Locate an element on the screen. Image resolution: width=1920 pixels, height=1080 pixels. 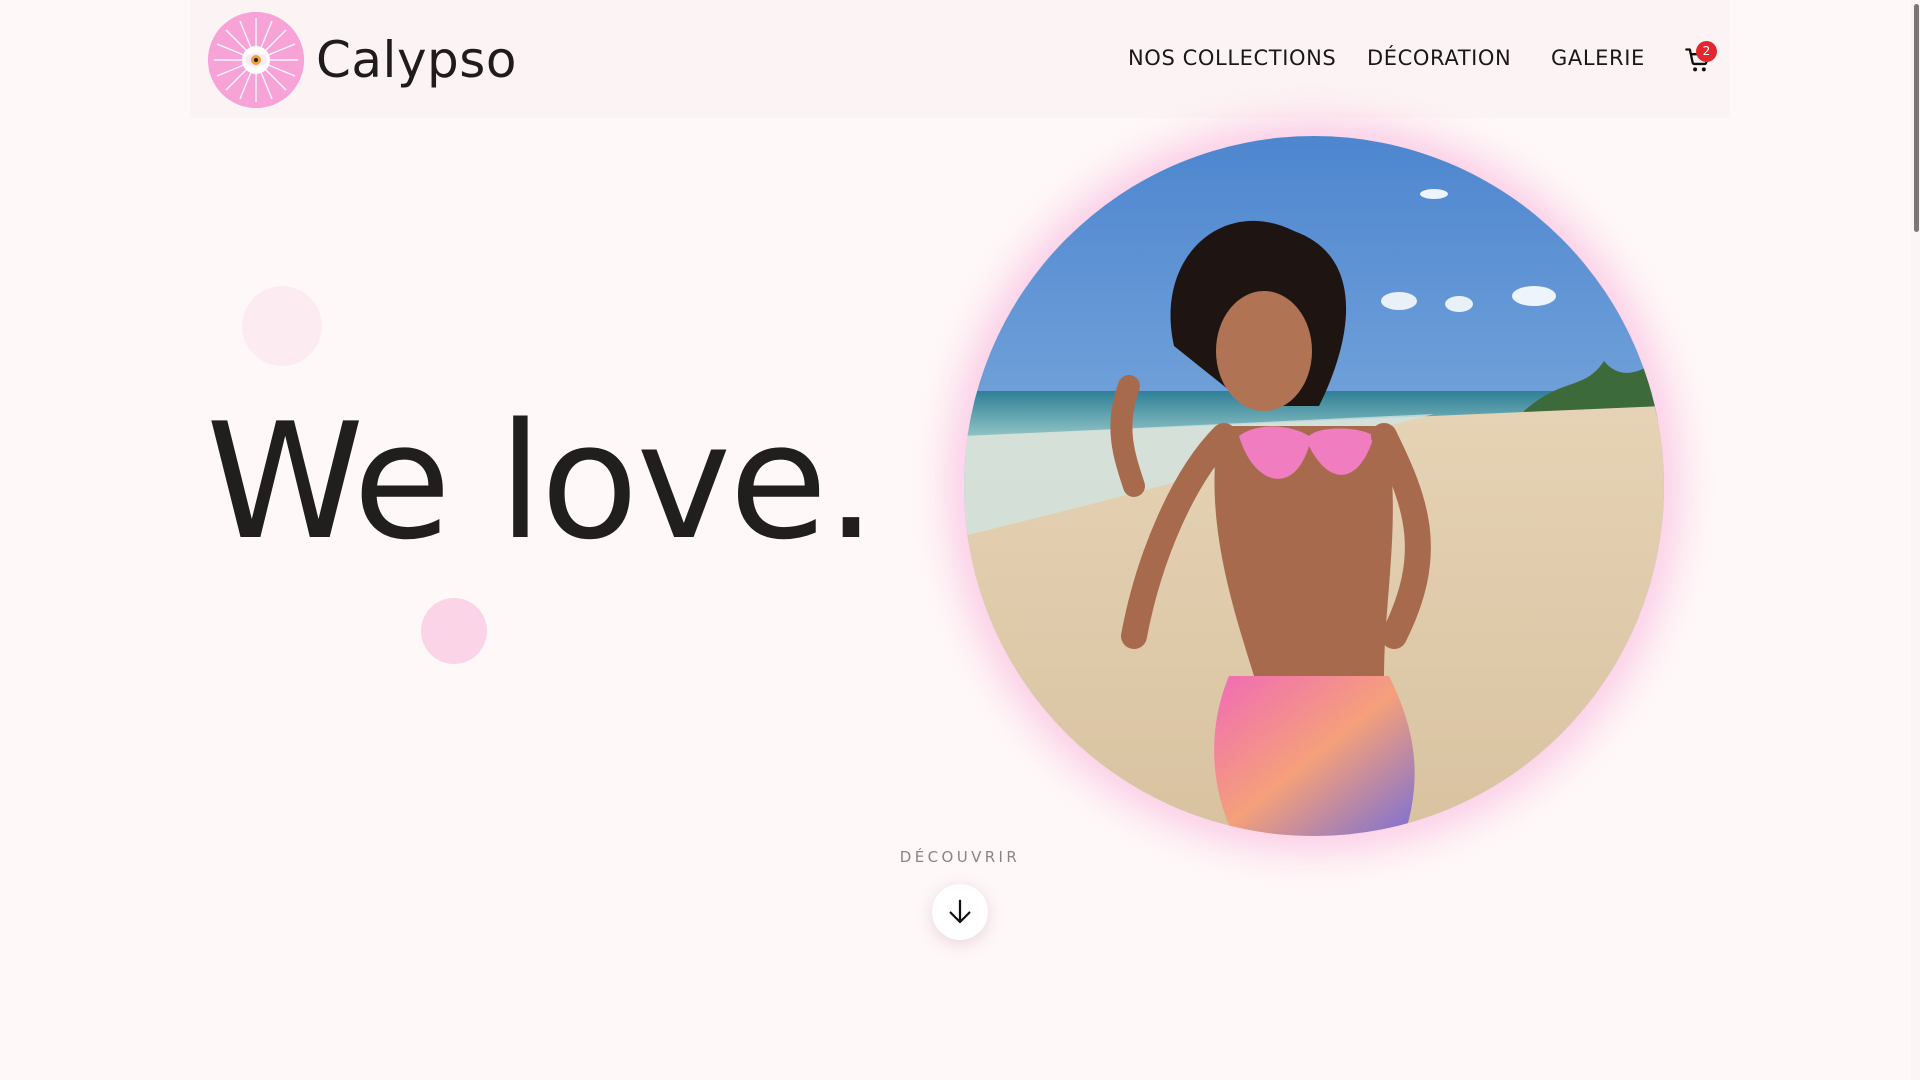
nav-item-collections: NOS COLLECTIONS is located at coordinates (1232, 58).